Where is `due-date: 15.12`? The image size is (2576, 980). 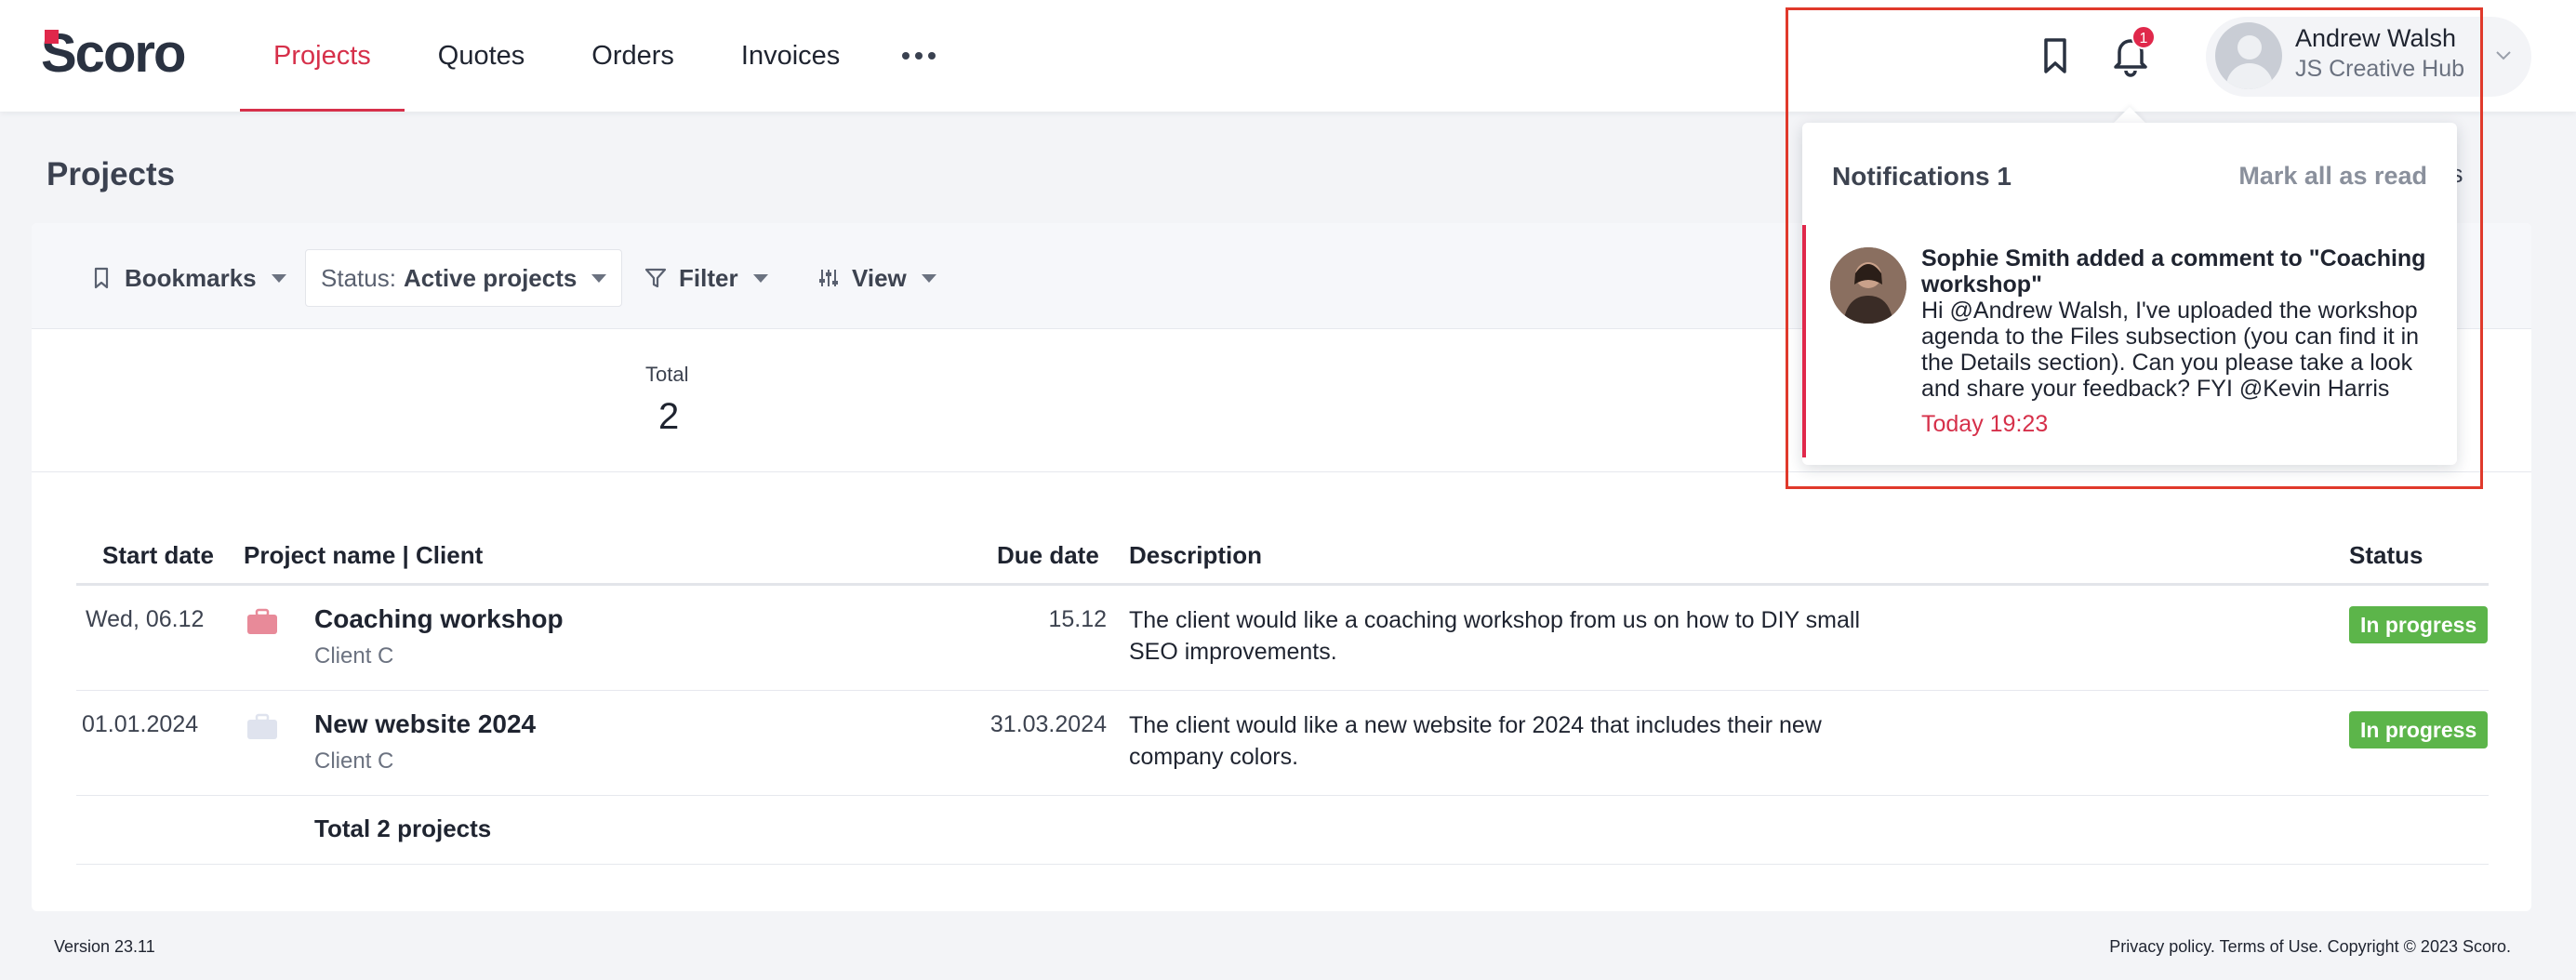 due-date: 15.12 is located at coordinates (1077, 619).